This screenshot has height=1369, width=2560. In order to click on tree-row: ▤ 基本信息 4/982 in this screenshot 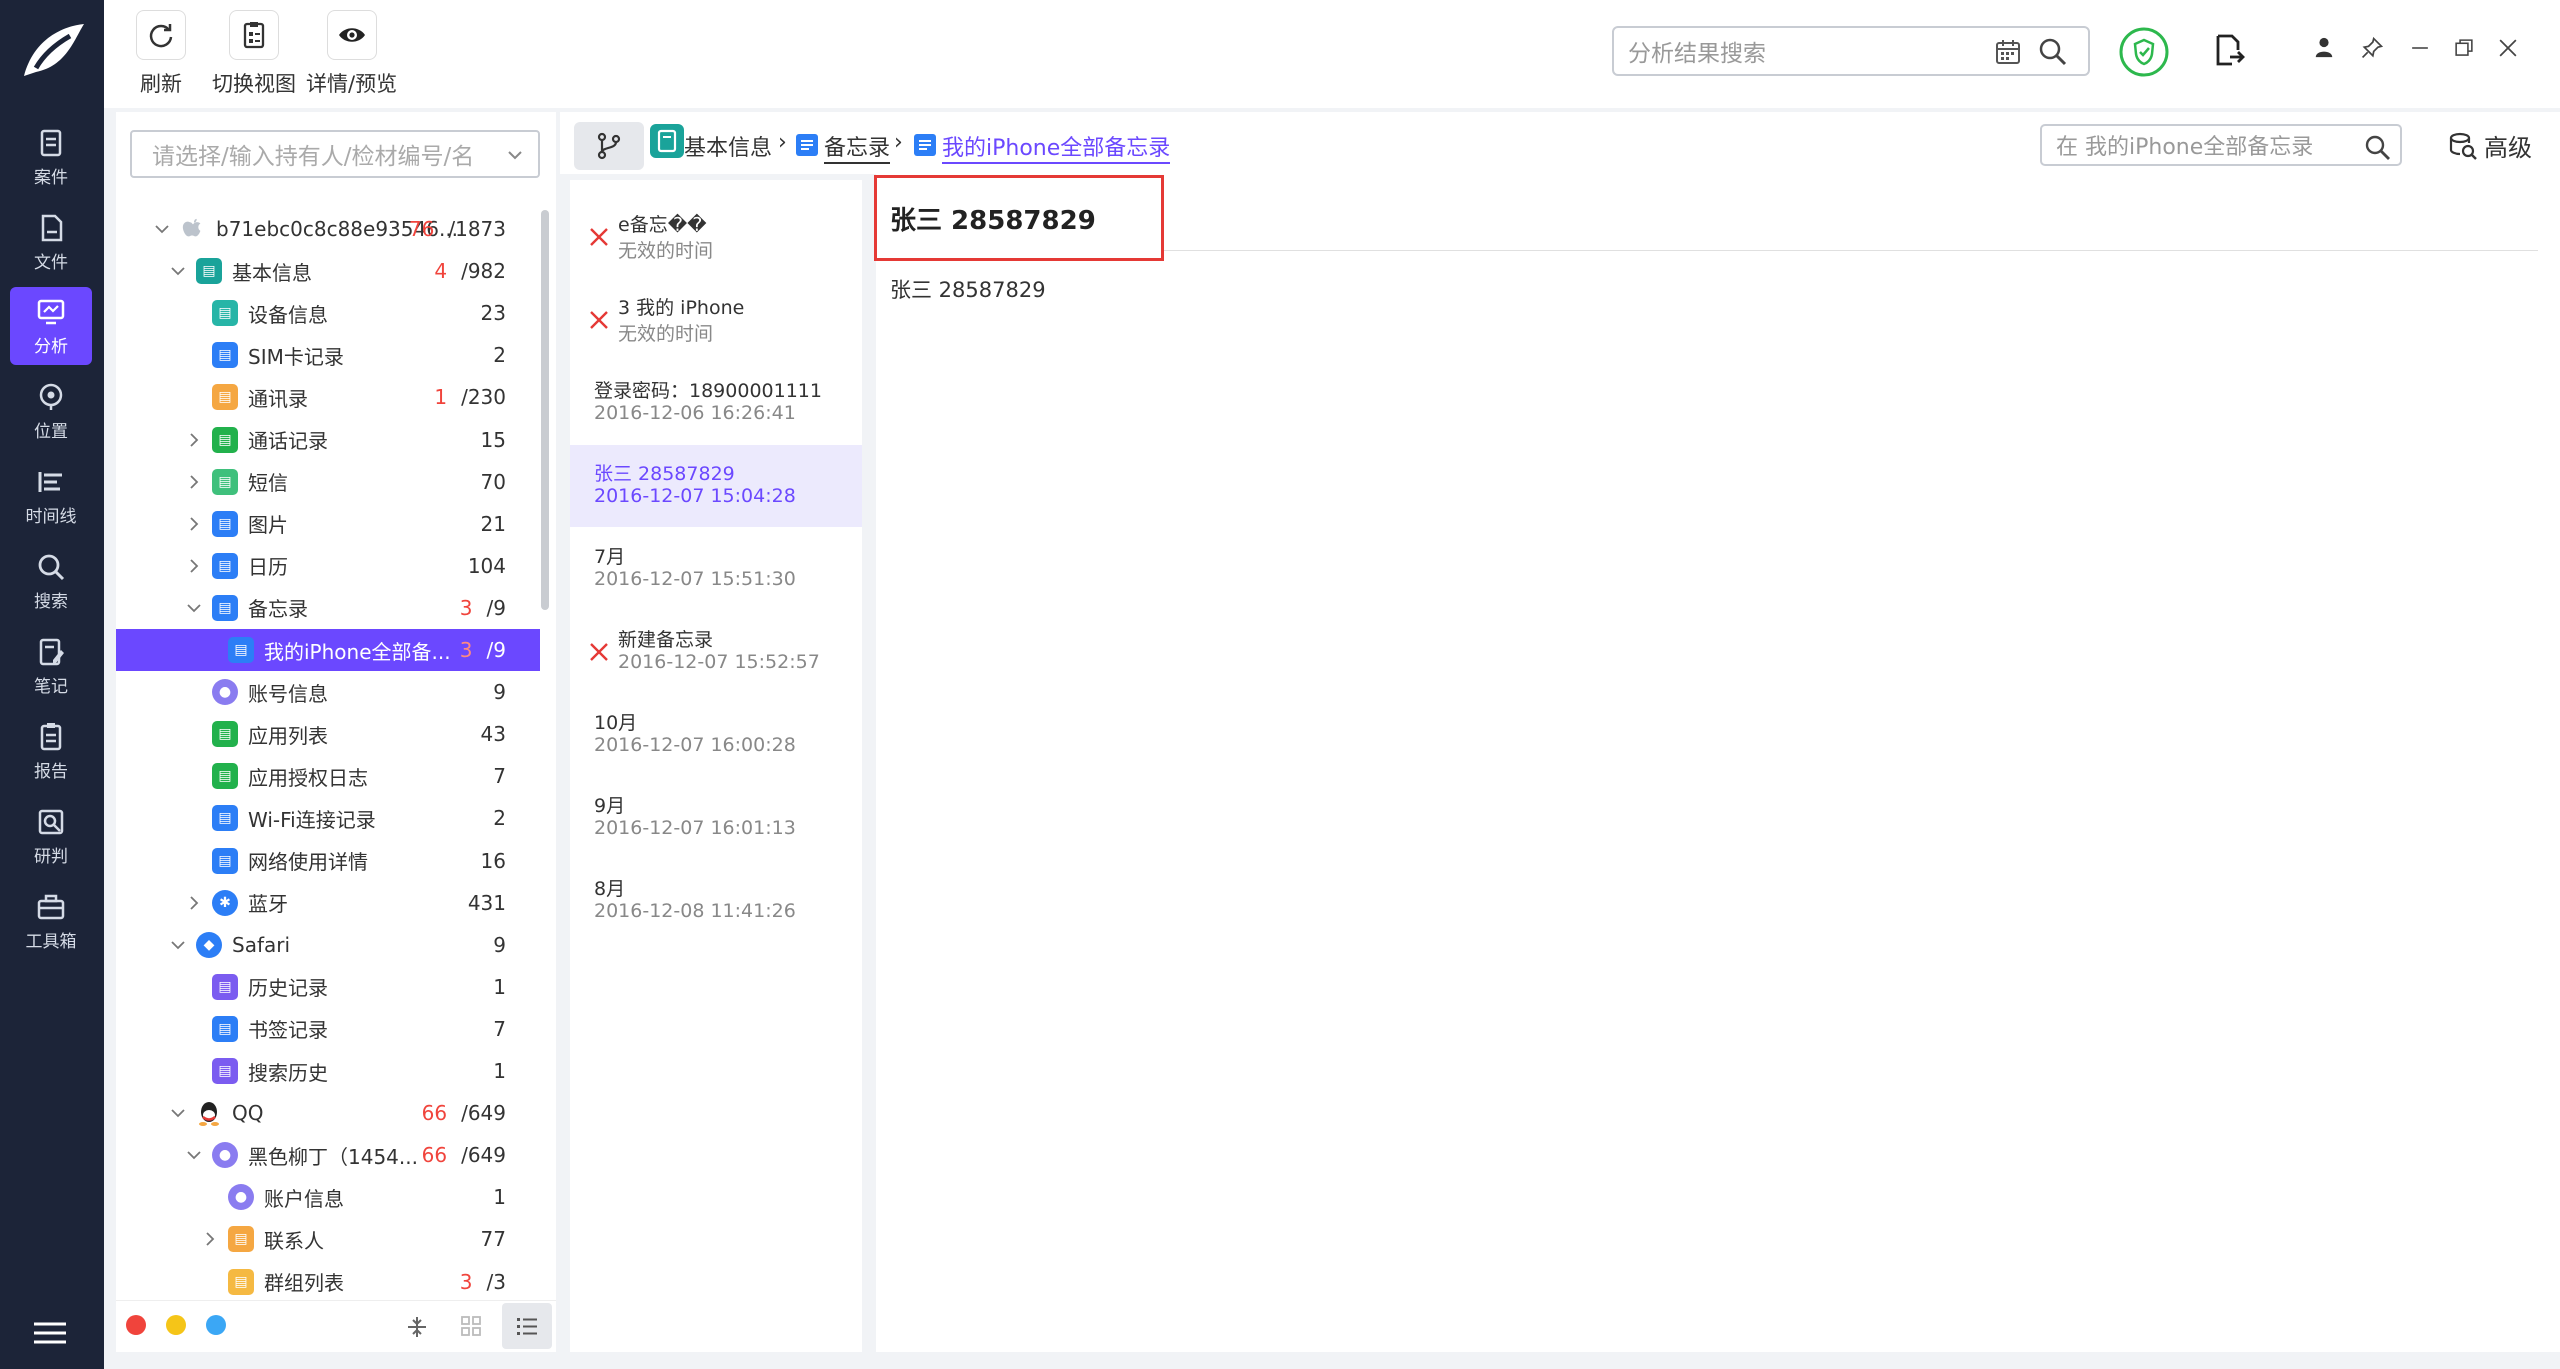, I will do `click(328, 271)`.